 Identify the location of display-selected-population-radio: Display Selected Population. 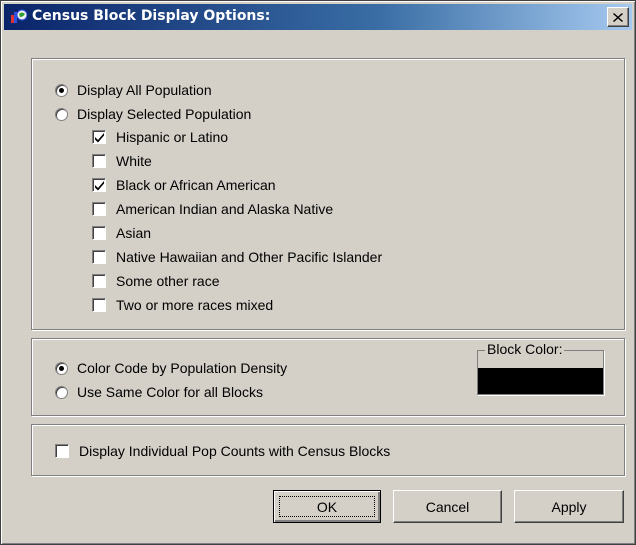
(153, 114).